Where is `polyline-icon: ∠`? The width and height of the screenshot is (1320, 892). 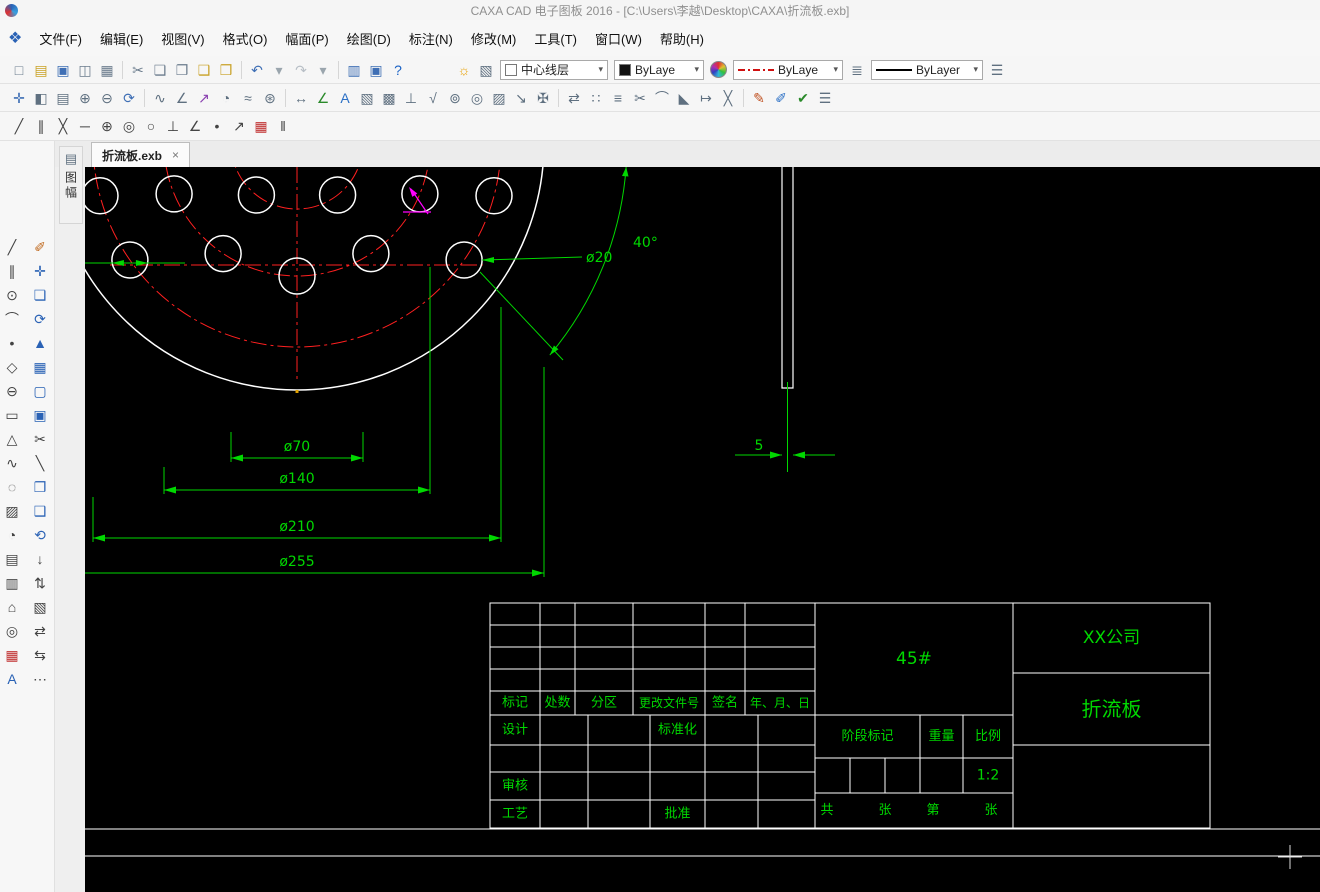 polyline-icon: ∠ is located at coordinates (182, 97).